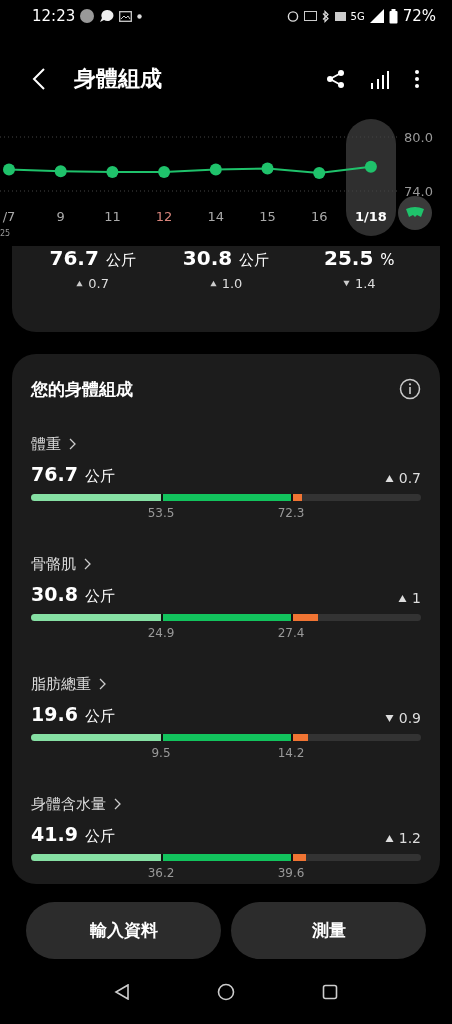  I want to click on metric-value: 30.8 公斤, so click(73, 594).